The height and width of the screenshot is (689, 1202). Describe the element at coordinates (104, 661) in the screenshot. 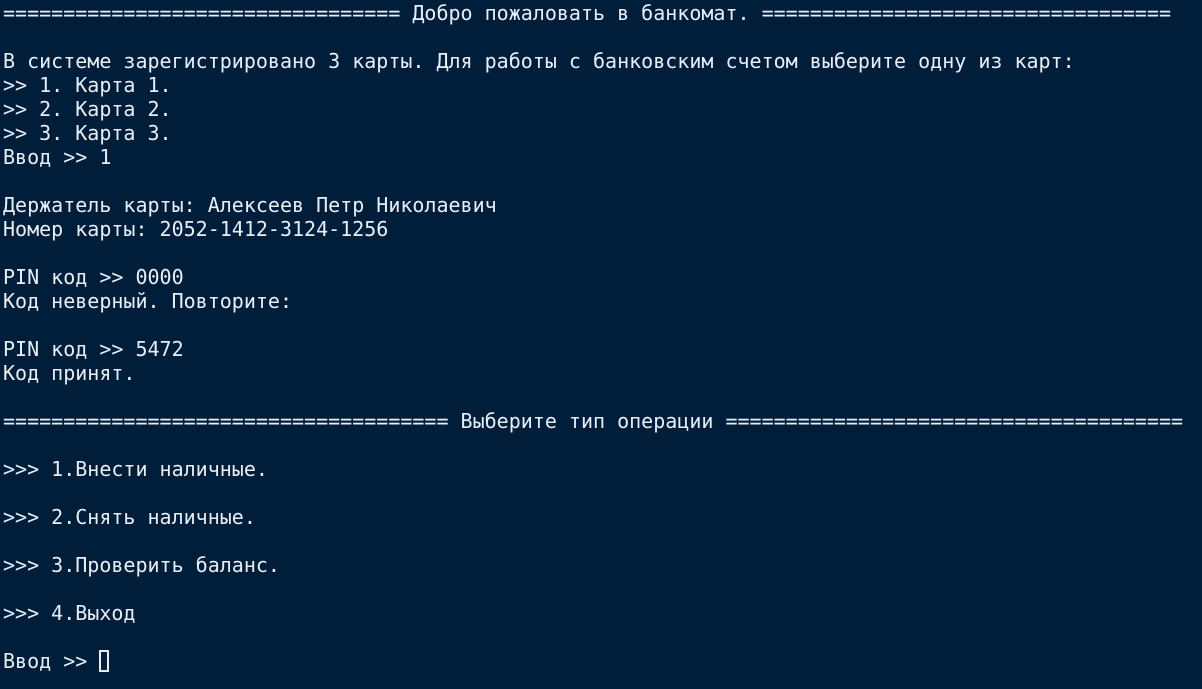

I see `text-cursor` at that location.